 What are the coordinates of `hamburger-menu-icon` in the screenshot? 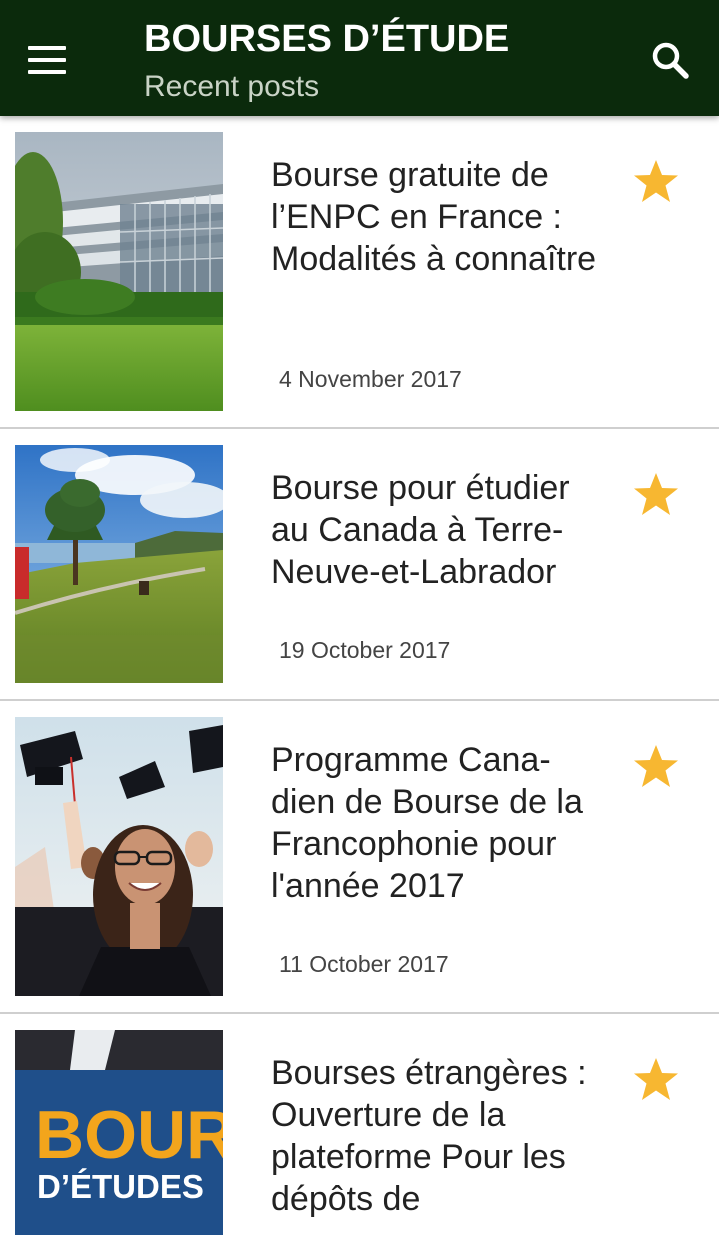 It's located at (47, 60).